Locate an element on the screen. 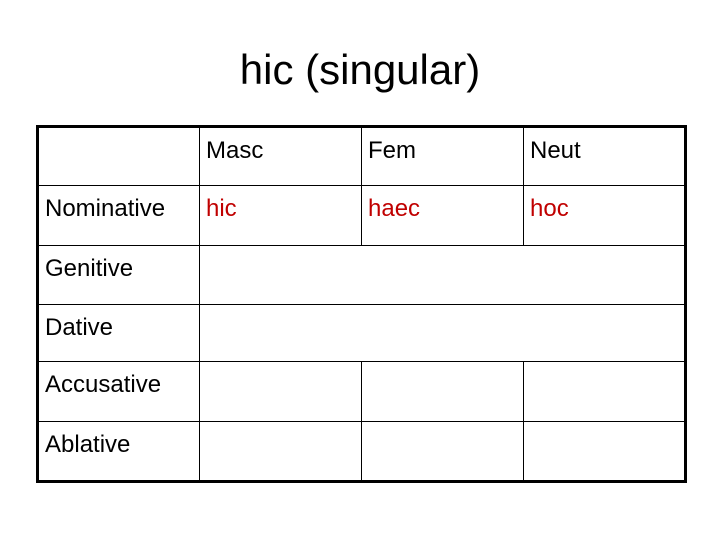  row-label-cell: Nominative is located at coordinates (118, 215).